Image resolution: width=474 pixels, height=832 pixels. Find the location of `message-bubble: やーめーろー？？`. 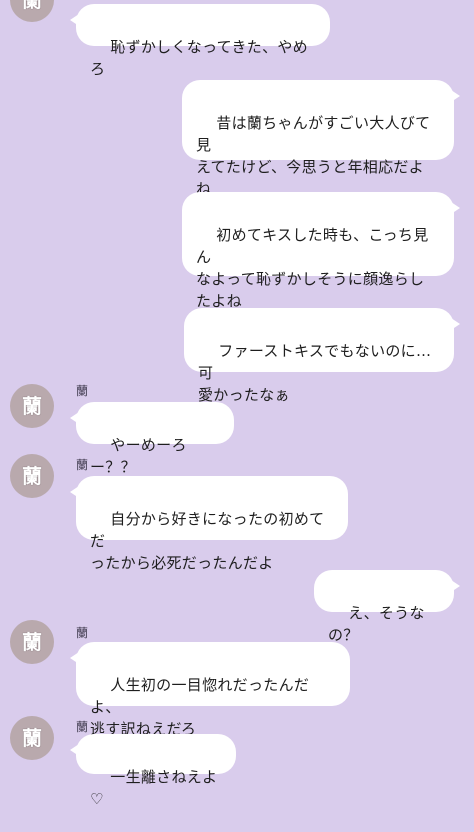

message-bubble: やーめーろー？？ is located at coordinates (152, 439).